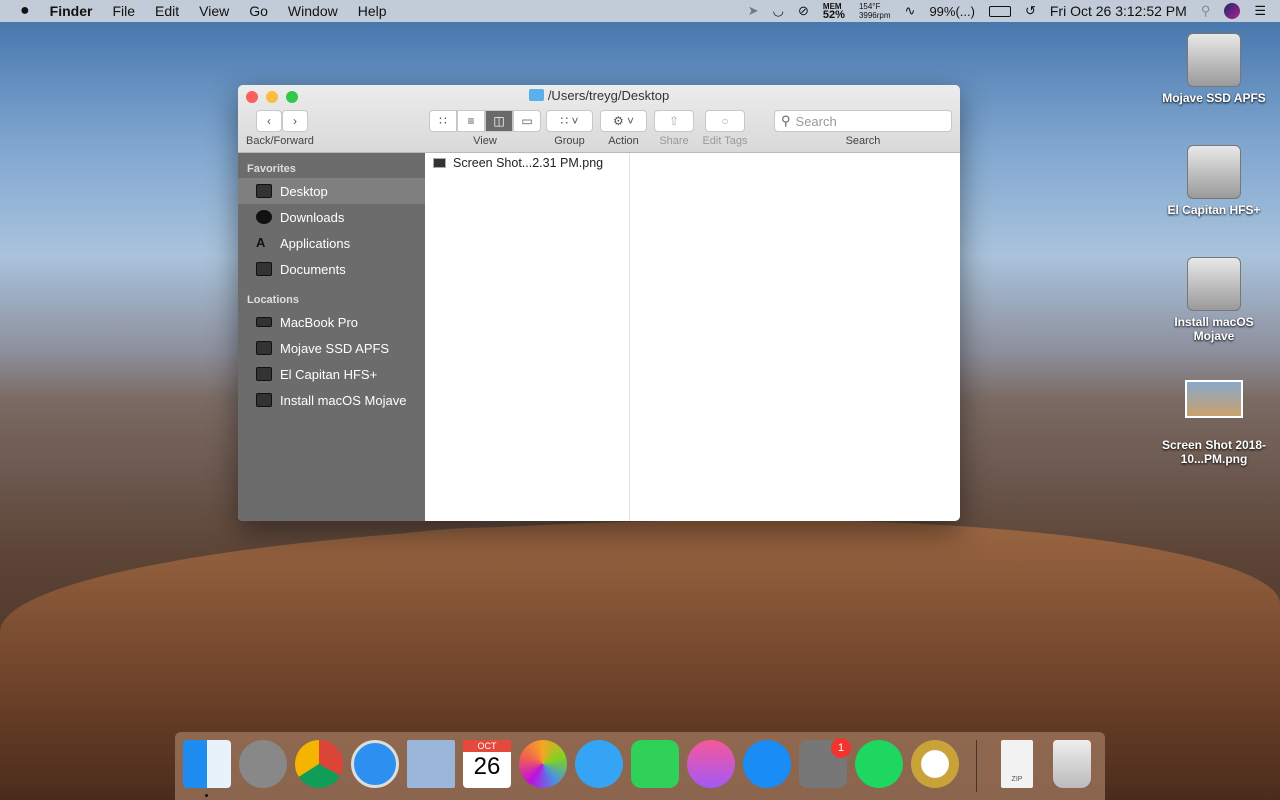  Describe the element at coordinates (952, 11) in the screenshot. I see `battery-status: 99%(...)` at that location.